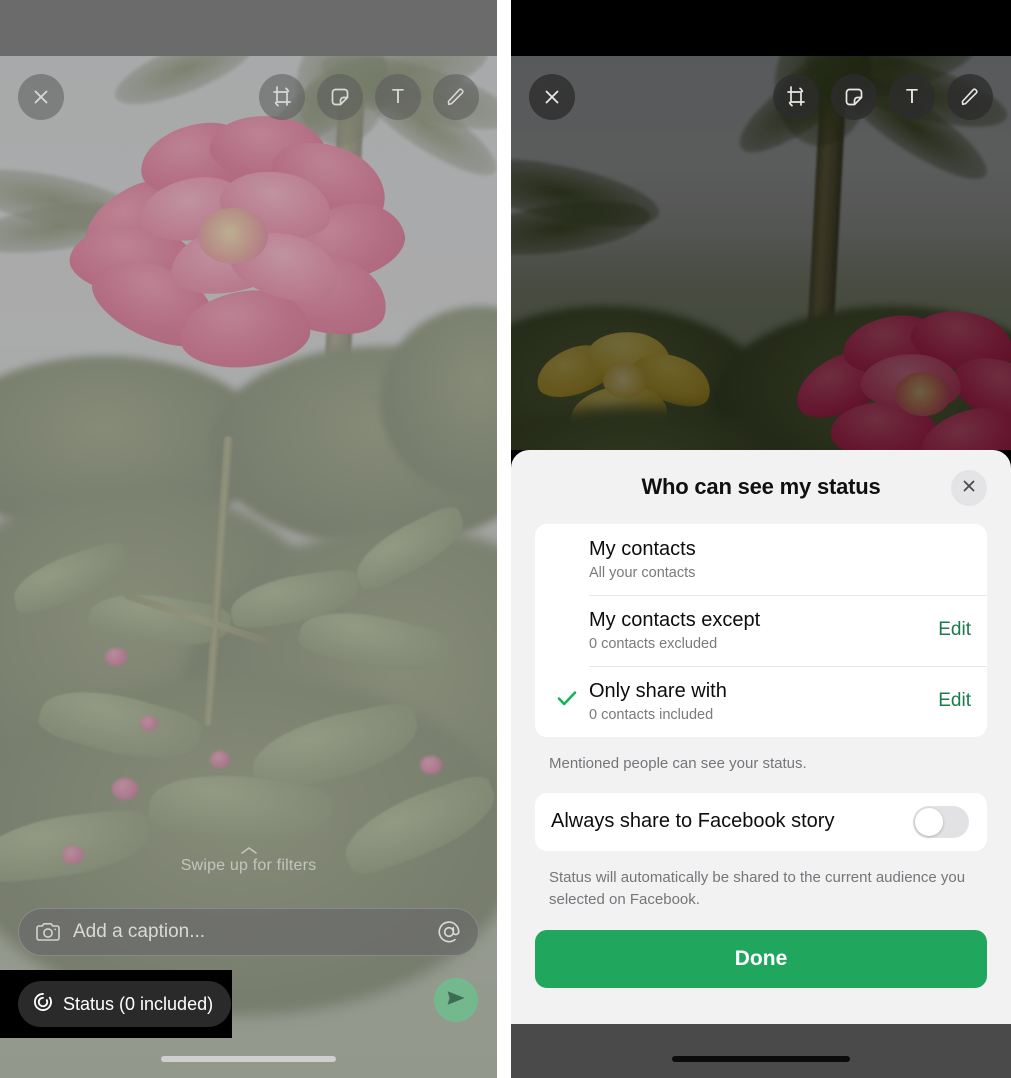  I want to click on option-only-share-with: Only share with 0 contacts included Edit, so click(761, 701).